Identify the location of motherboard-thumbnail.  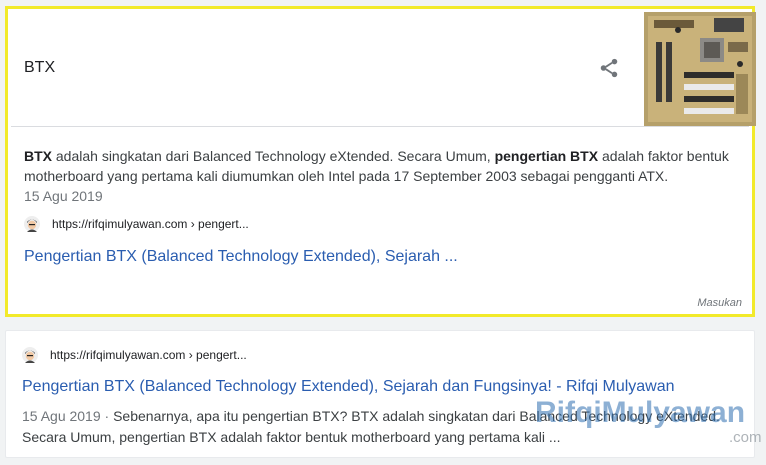
(700, 69).